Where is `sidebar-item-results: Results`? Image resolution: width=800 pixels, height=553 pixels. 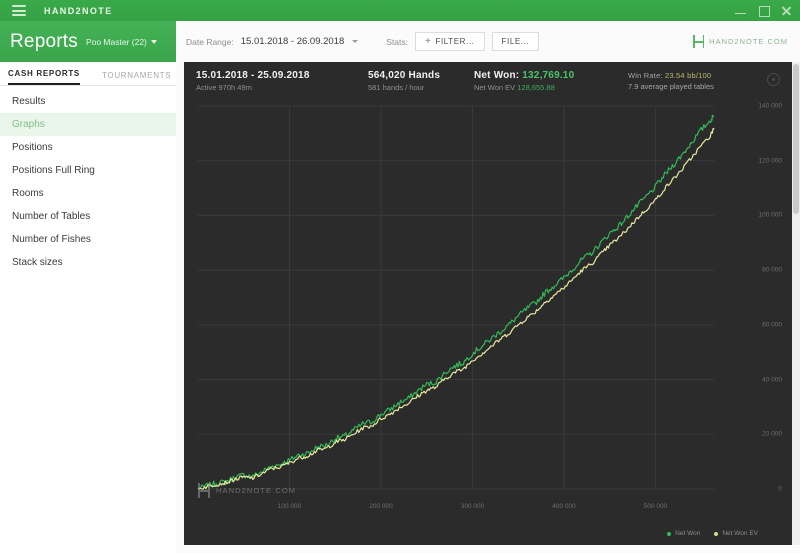 sidebar-item-results: Results is located at coordinates (88, 101).